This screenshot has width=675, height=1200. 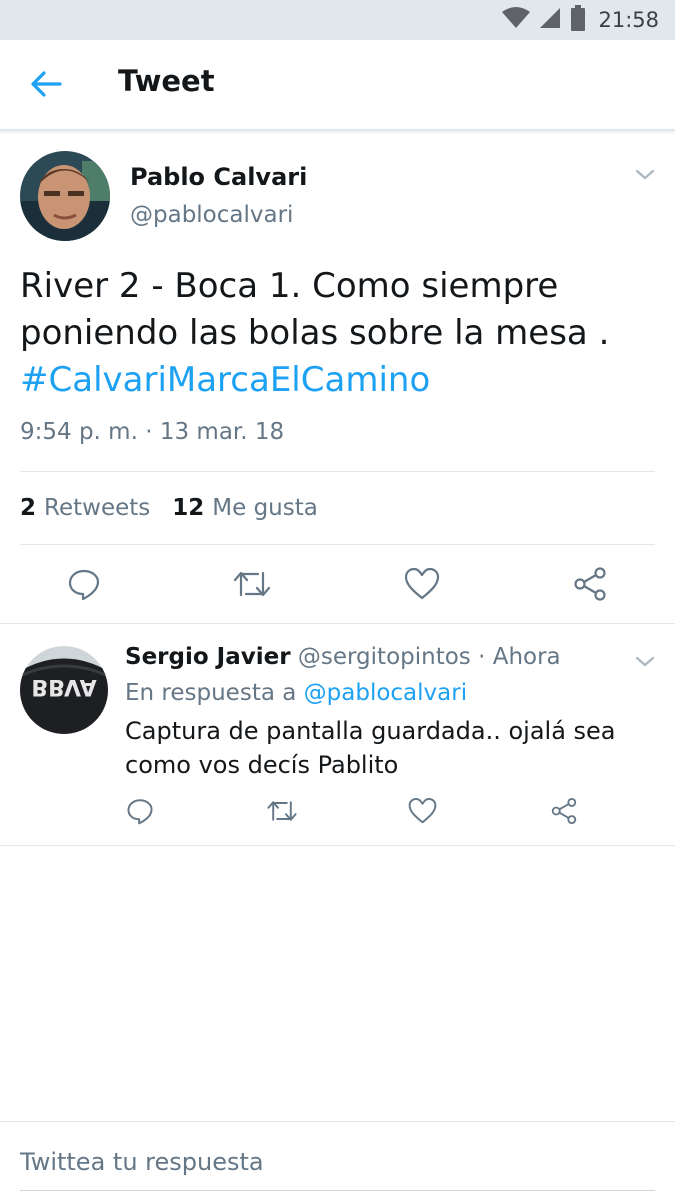 I want to click on arrow-left-icon, so click(x=46, y=86).